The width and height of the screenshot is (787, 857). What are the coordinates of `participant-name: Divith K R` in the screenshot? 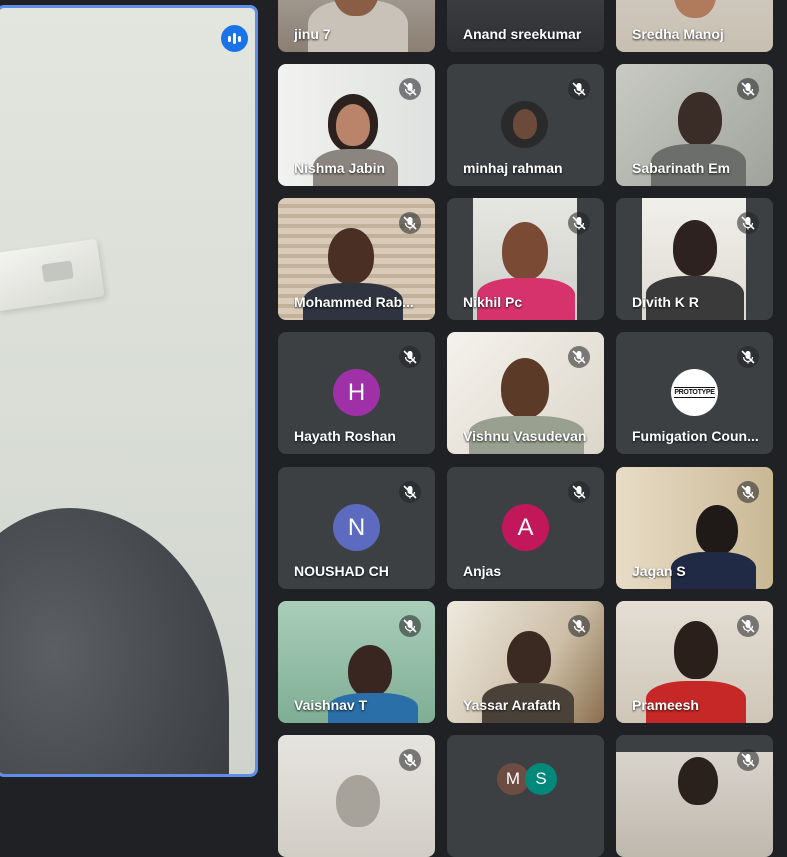 It's located at (665, 302).